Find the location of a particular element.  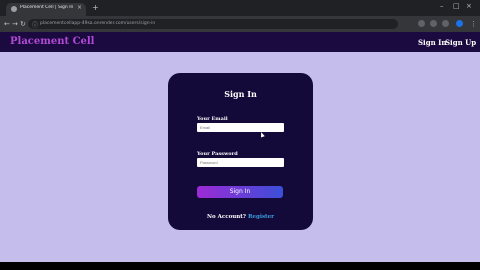

site-navbar: Placement Cell Sign In Sign Up is located at coordinates (240, 42).